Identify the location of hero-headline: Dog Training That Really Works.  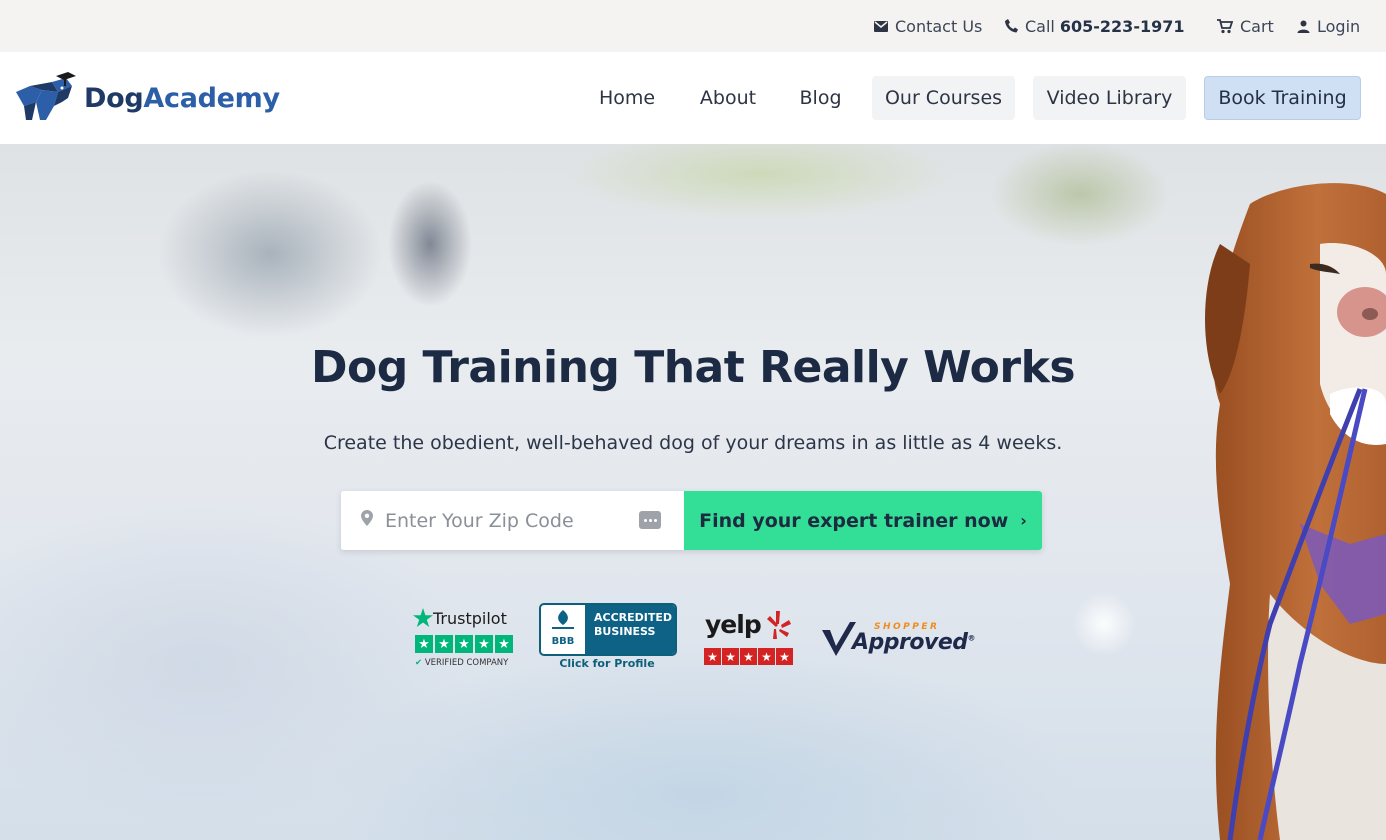
(693, 367).